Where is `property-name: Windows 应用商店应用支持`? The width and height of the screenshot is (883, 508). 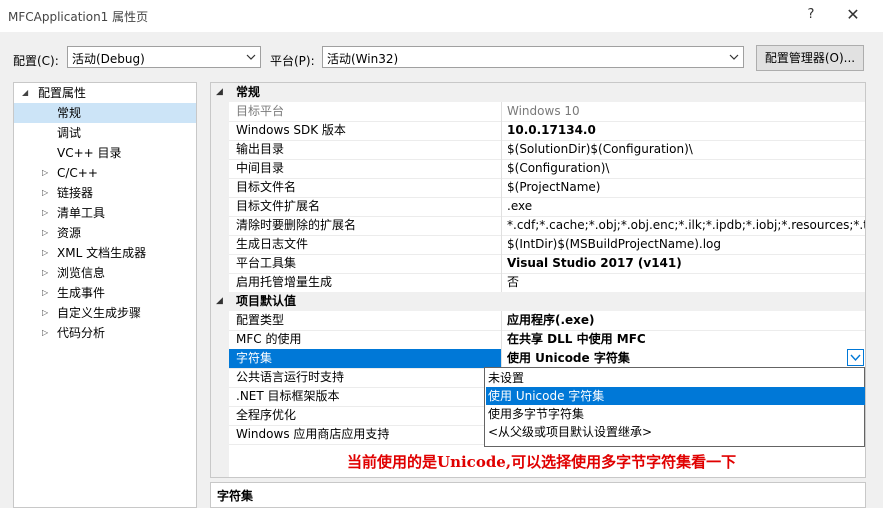
property-name: Windows 应用商店应用支持 is located at coordinates (313, 434).